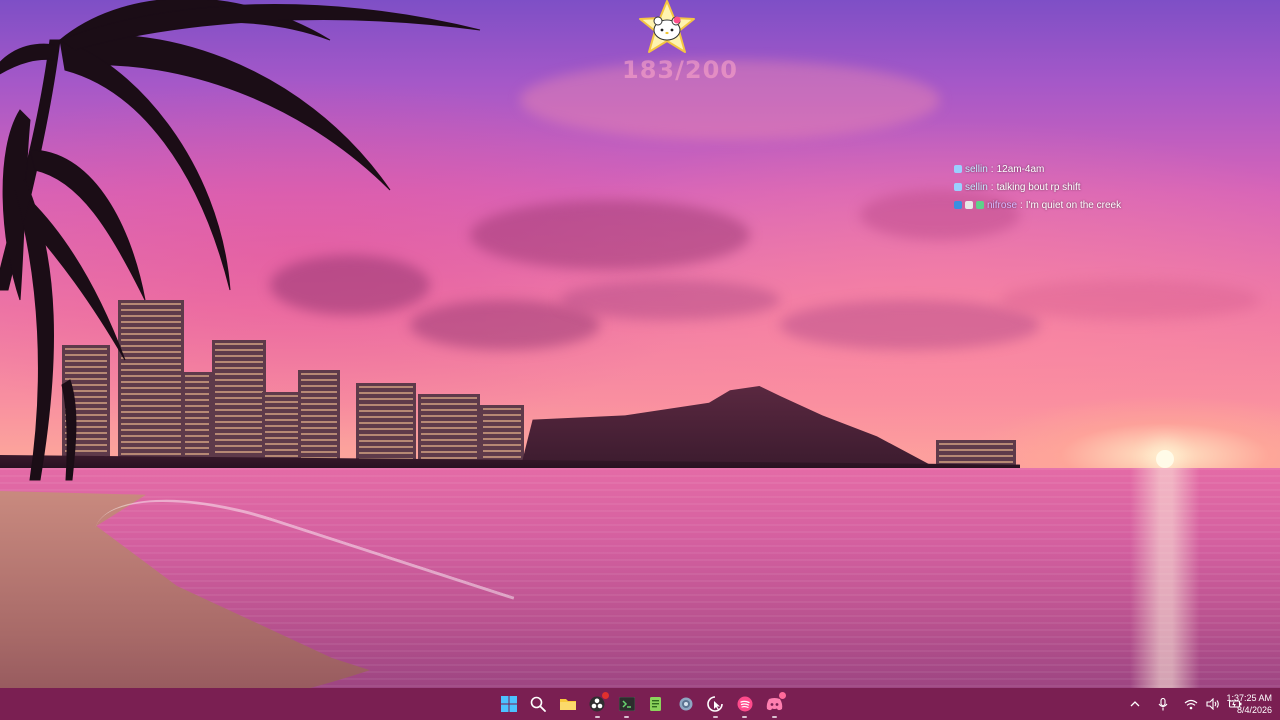 This screenshot has width=1280, height=720. What do you see at coordinates (969, 205) in the screenshot?
I see `sub-badge-icon` at bounding box center [969, 205].